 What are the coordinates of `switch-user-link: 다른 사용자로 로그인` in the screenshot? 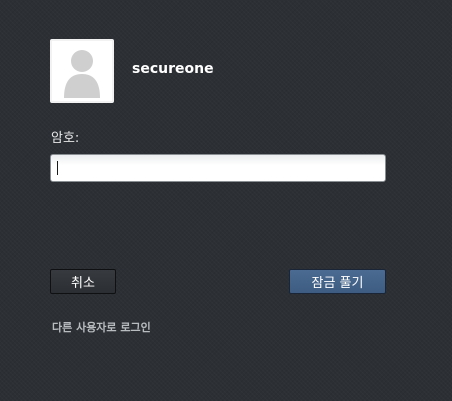 It's located at (101, 327).